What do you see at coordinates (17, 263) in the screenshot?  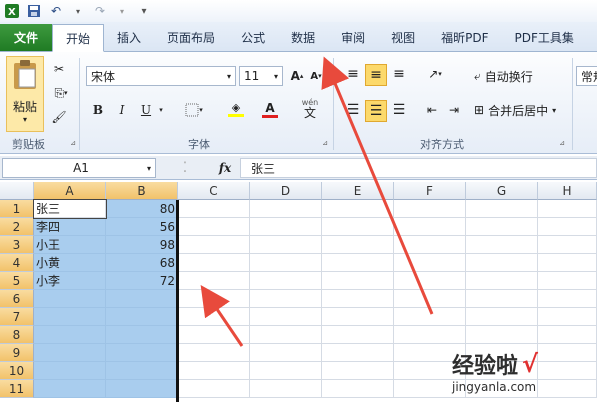 I see `row-header: 4` at bounding box center [17, 263].